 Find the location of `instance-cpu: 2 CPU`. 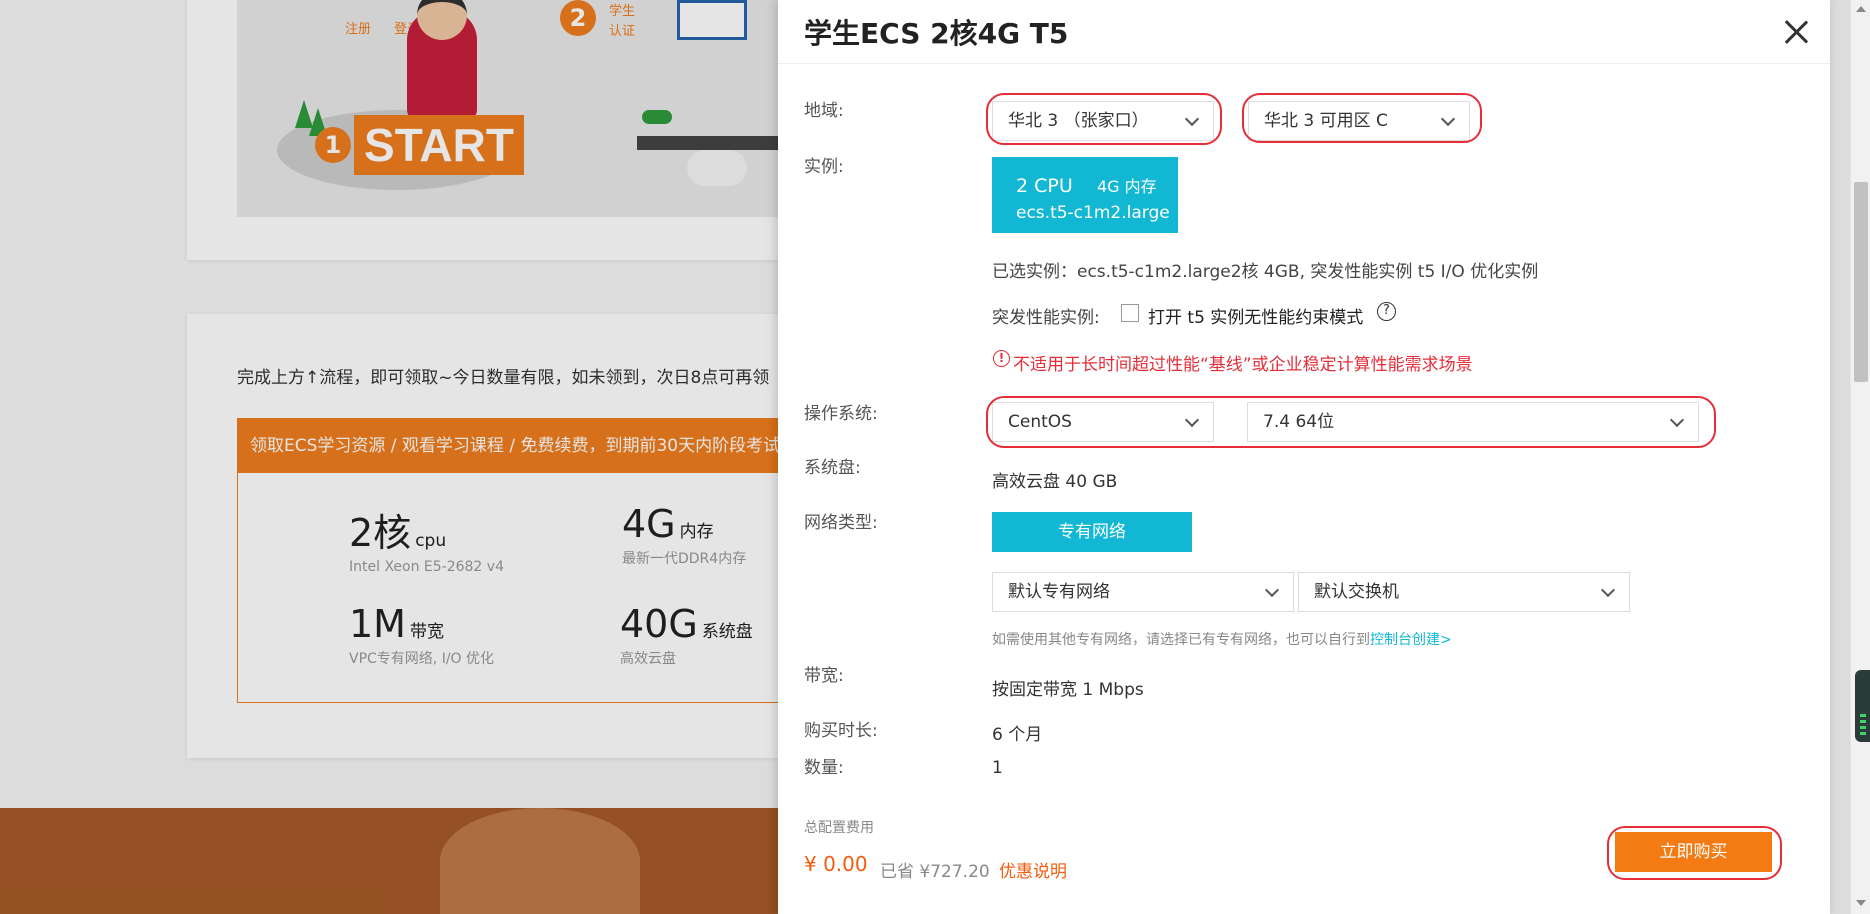

instance-cpu: 2 CPU is located at coordinates (1044, 186).